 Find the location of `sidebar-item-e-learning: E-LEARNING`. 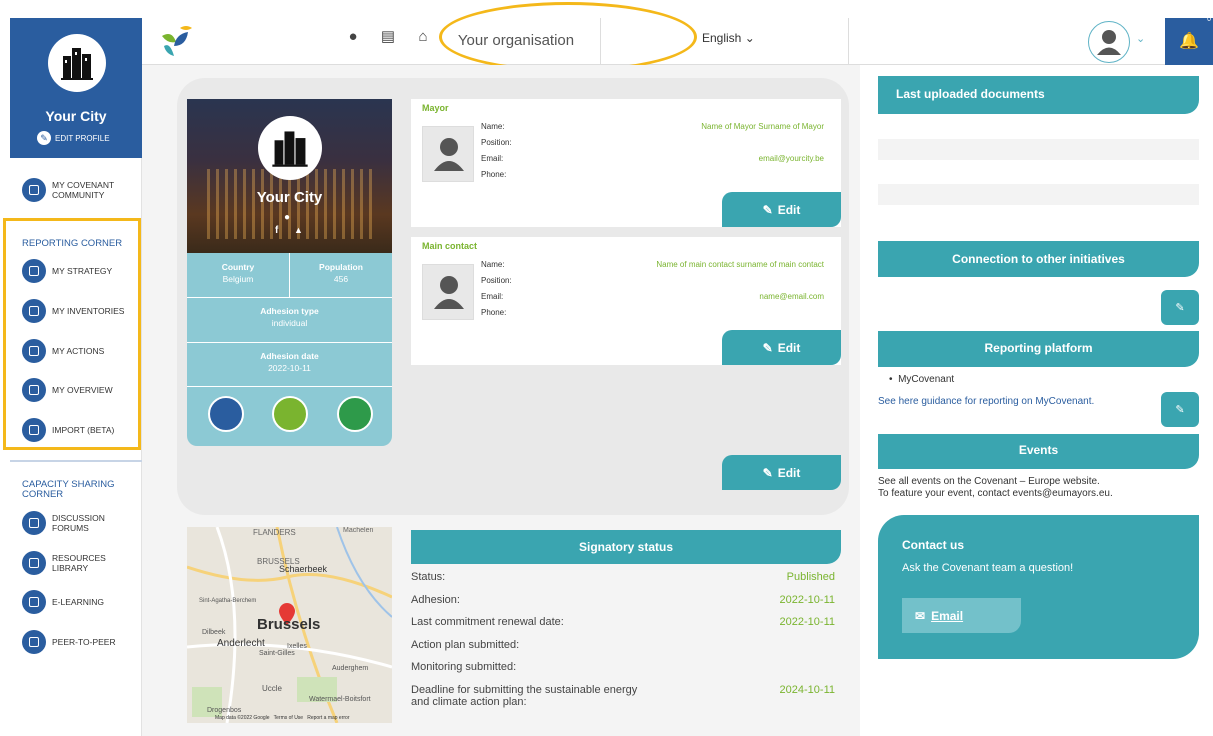

sidebar-item-e-learning: E-LEARNING is located at coordinates (63, 602).